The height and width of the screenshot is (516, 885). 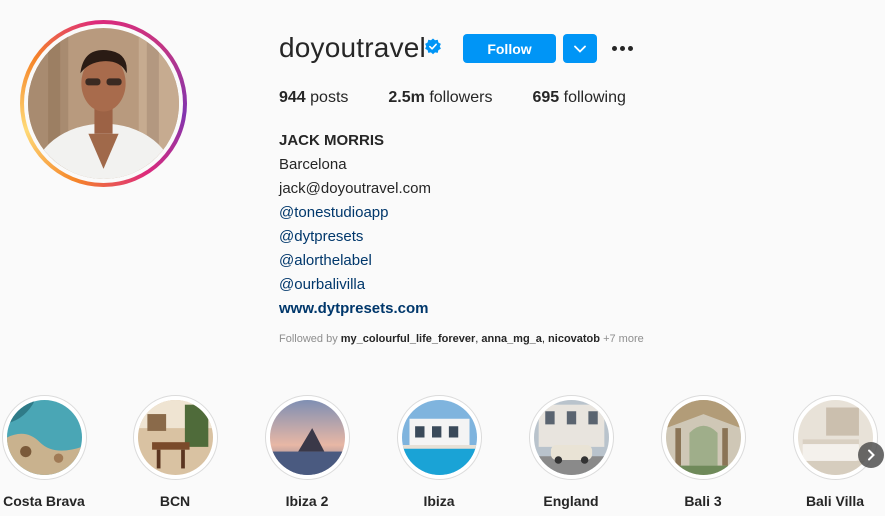 What do you see at coordinates (439, 501) in the screenshot?
I see `highlight-label: Ibiza` at bounding box center [439, 501].